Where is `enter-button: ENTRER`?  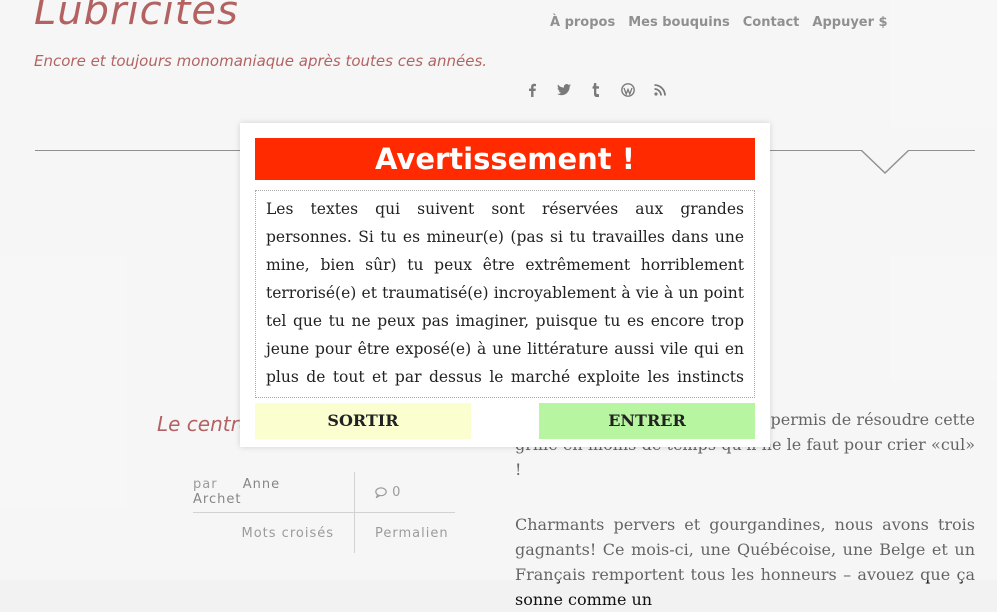
enter-button: ENTRER is located at coordinates (647, 421).